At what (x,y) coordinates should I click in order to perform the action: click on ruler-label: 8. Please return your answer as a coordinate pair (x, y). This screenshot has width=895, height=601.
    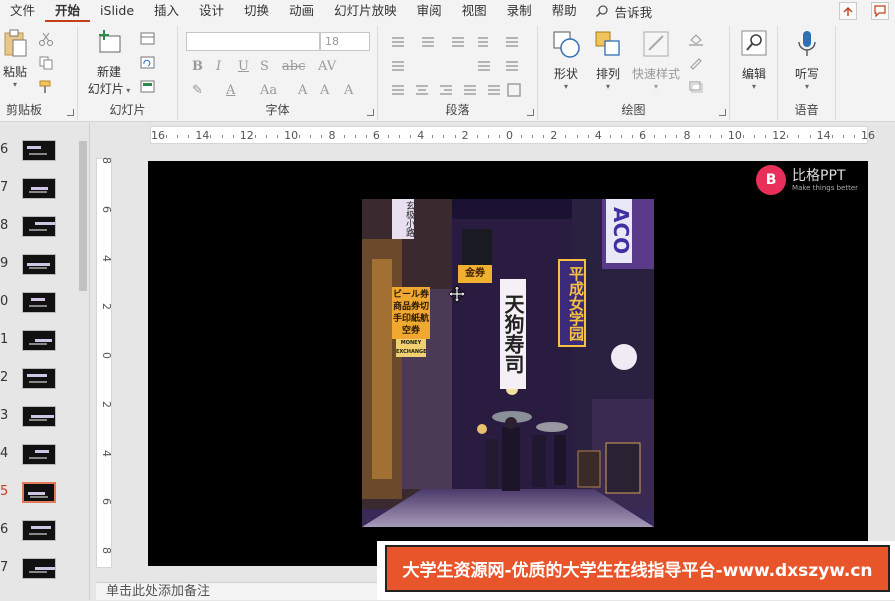
    Looking at the image, I should click on (106, 160).